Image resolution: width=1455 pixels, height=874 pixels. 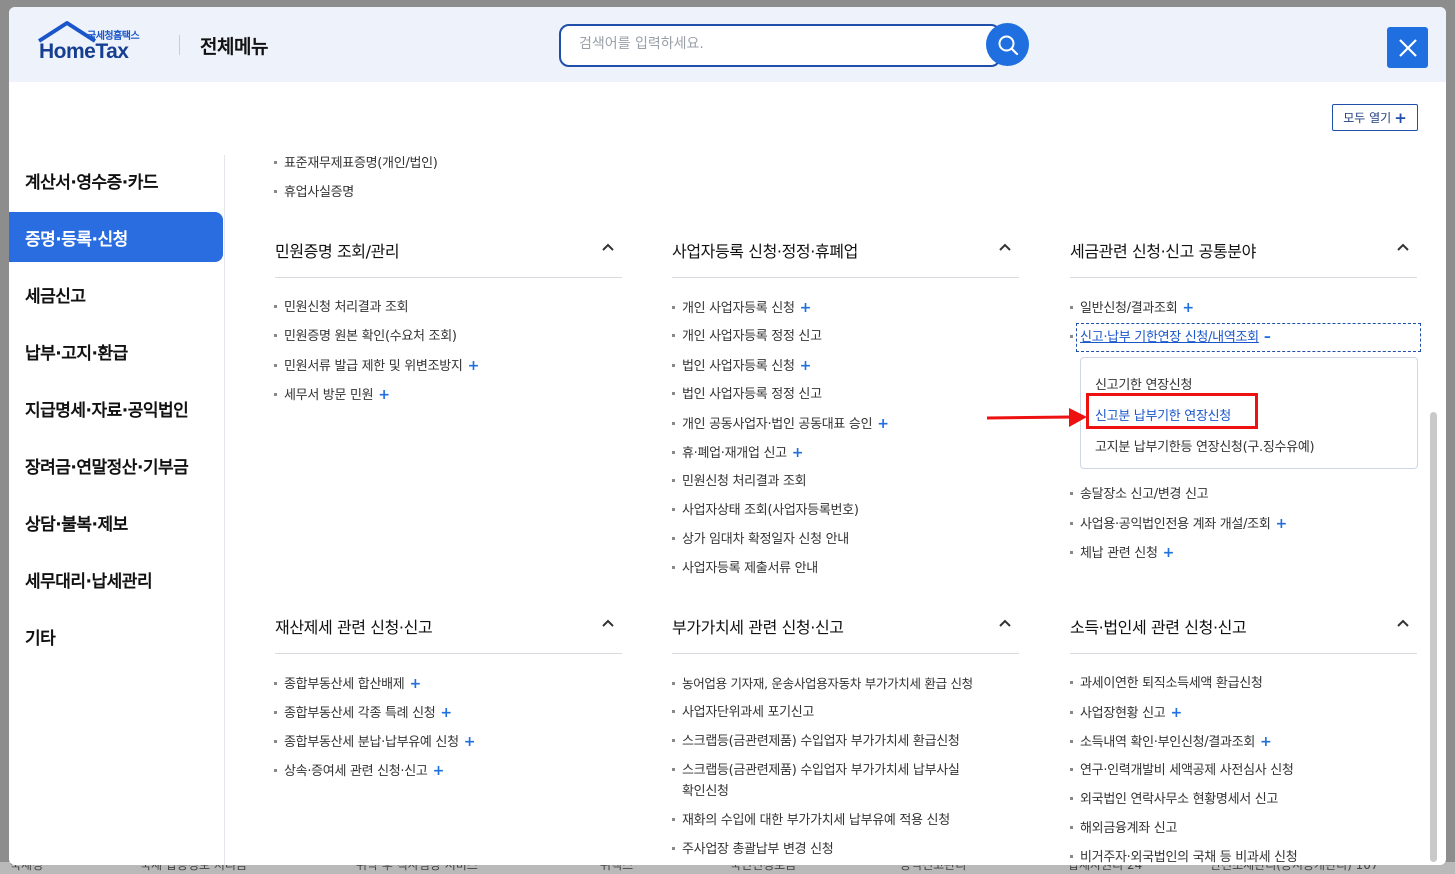 I want to click on menu-link: 연구·인력개발비 세액공제 사전심사 신청, so click(x=1182, y=771).